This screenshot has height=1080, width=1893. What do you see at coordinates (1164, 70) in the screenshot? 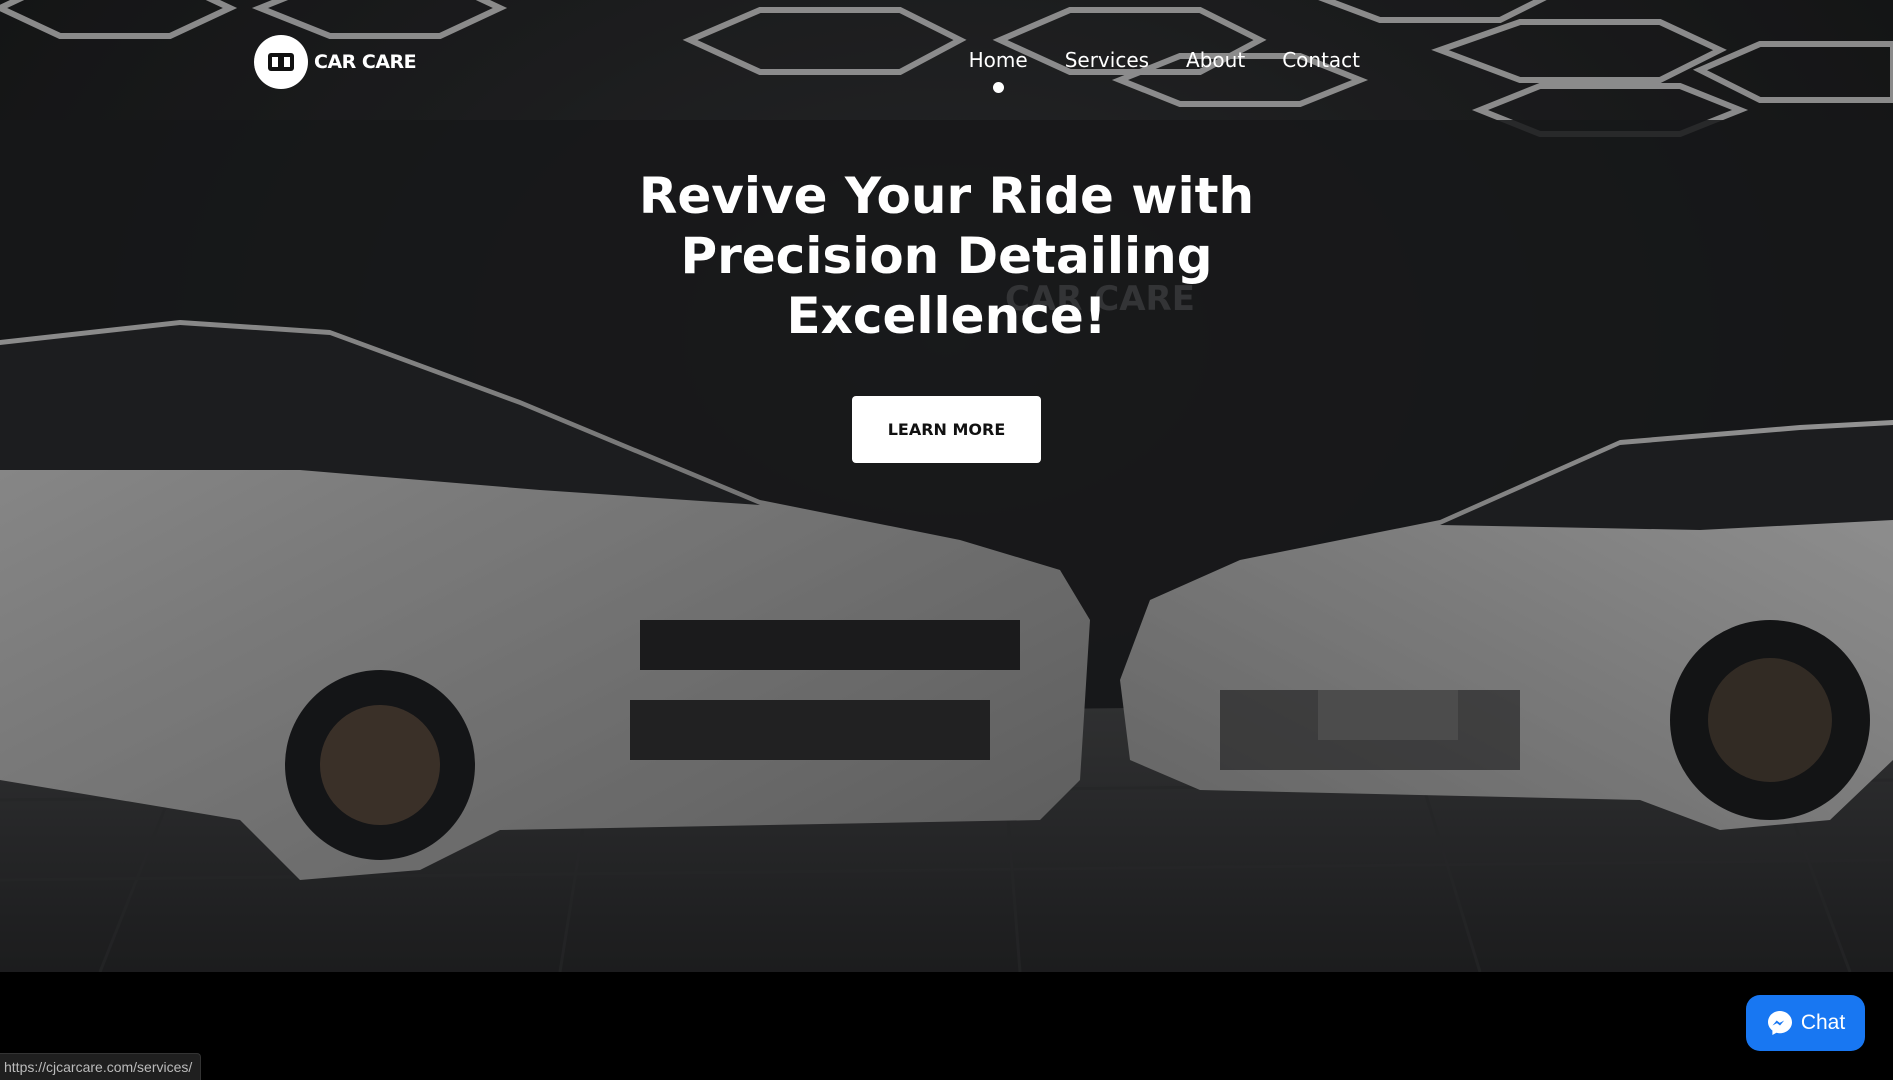
I see `main-nav: Home Services About Contact` at bounding box center [1164, 70].